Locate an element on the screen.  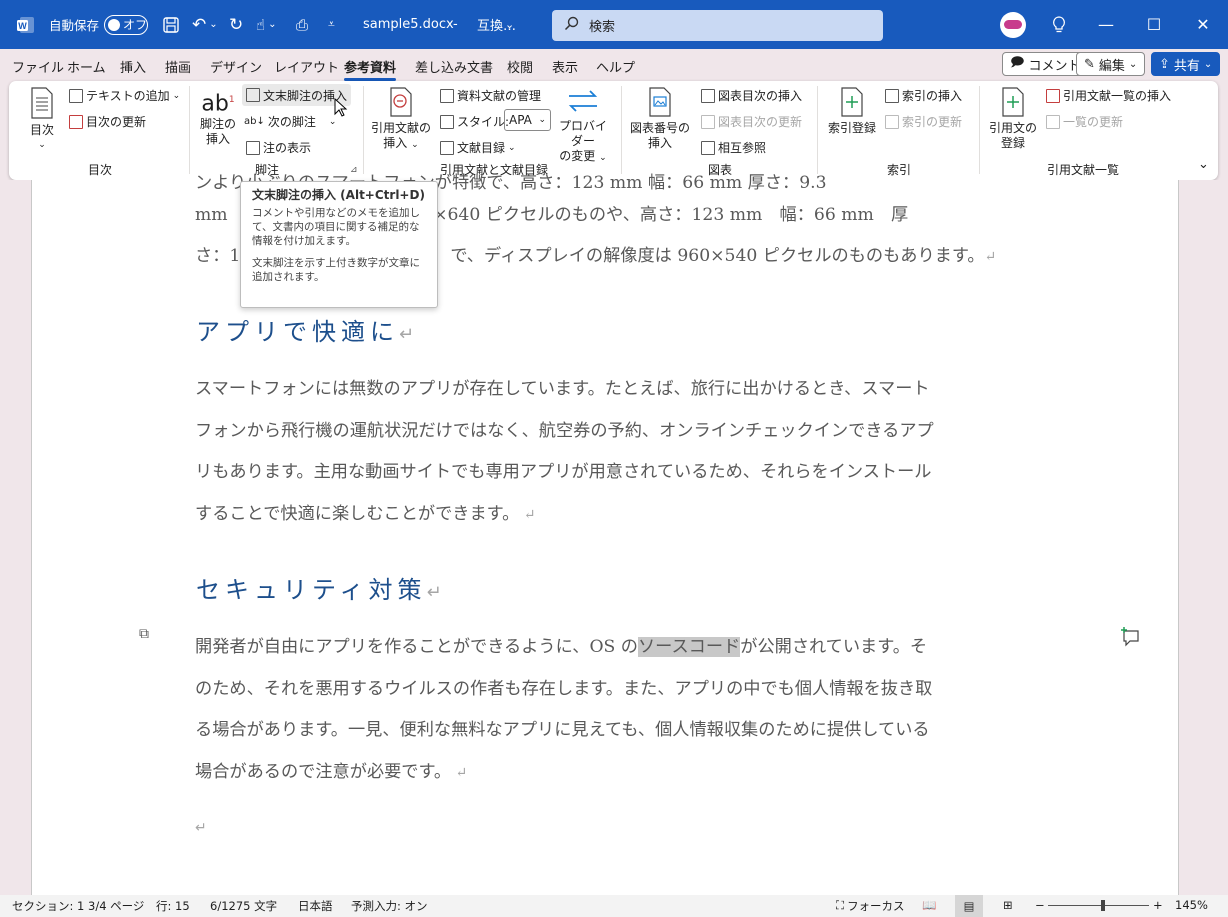
insert-index-label: 索引の挿入 is located at coordinates (932, 96).